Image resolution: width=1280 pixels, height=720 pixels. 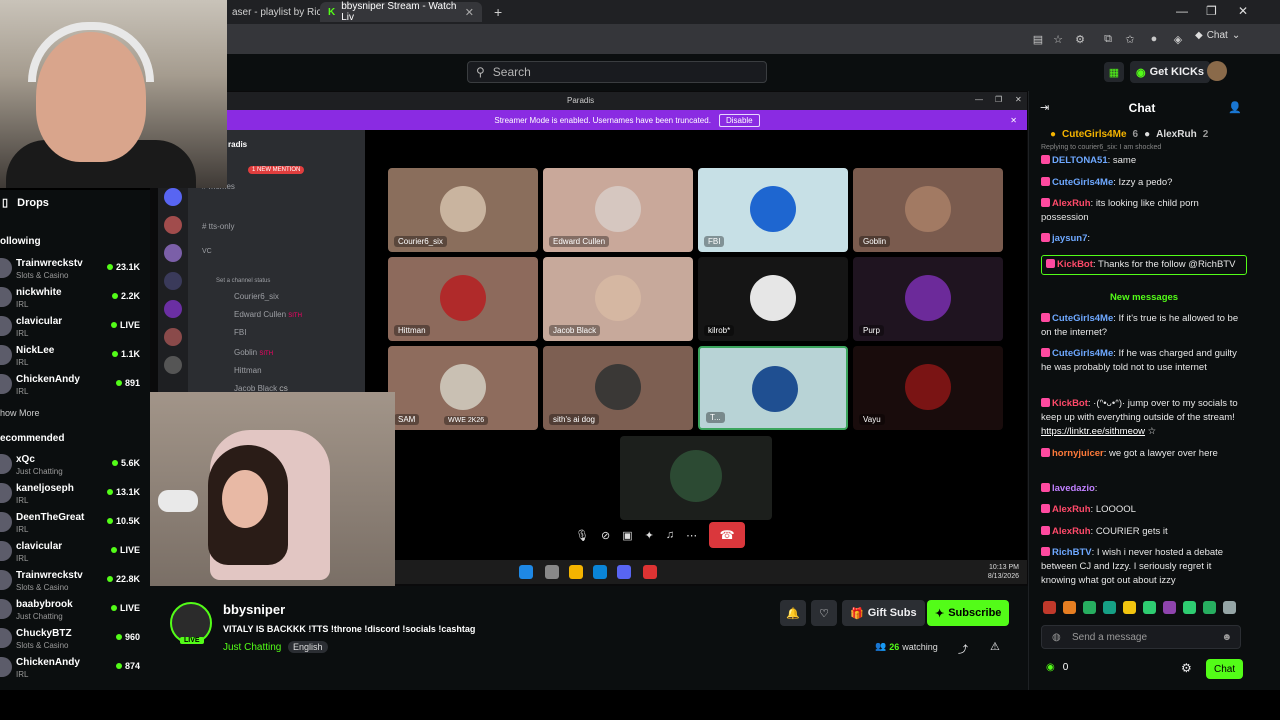 I want to click on follow-button: ♡, so click(x=824, y=613).